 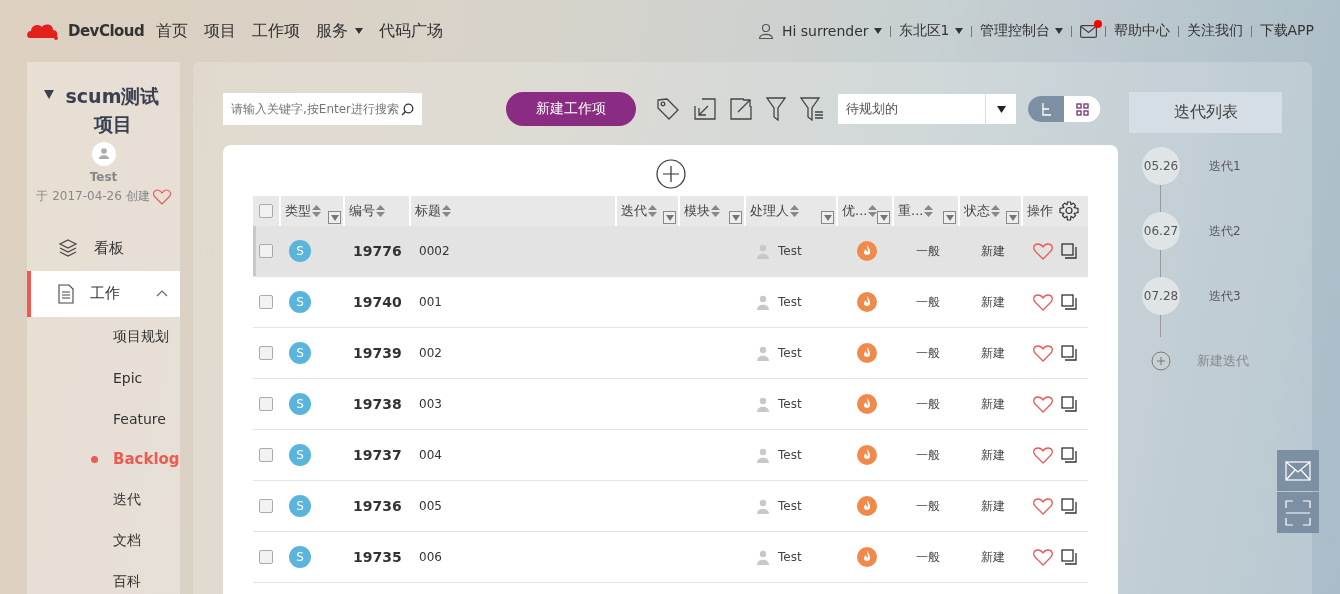 I want to click on item-title: 006, so click(x=430, y=557).